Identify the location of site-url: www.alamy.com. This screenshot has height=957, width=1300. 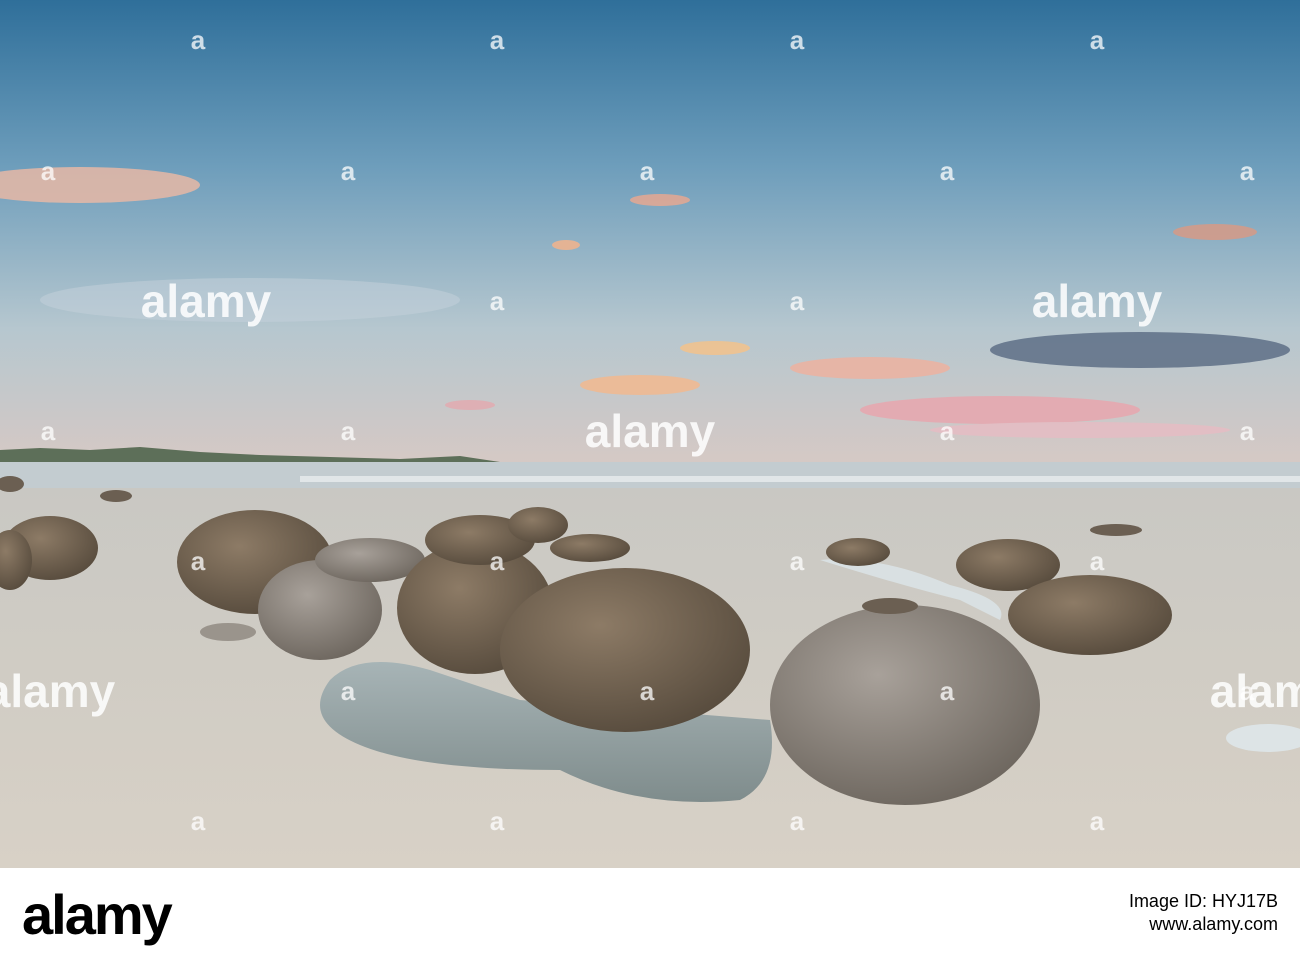
(1213, 924).